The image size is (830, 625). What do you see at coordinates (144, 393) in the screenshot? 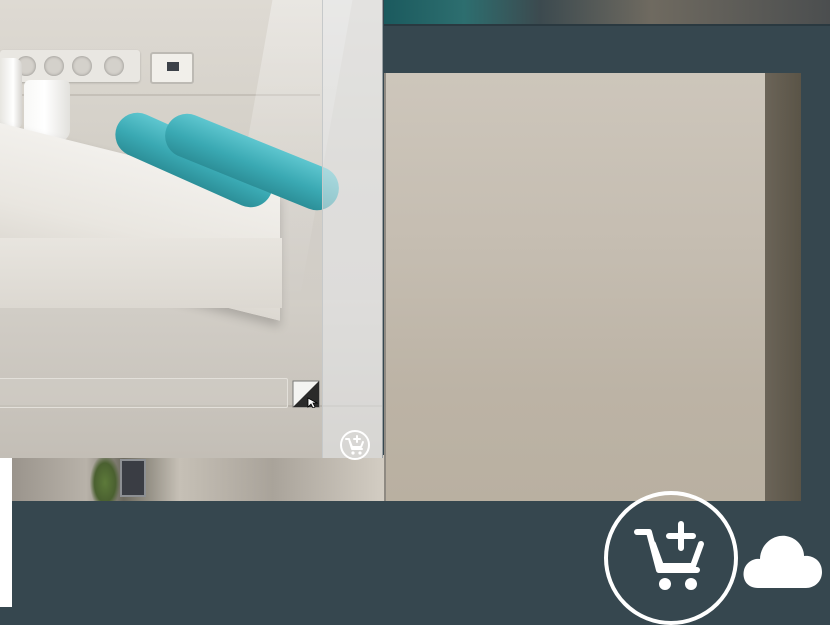
I see `popup-text-field` at bounding box center [144, 393].